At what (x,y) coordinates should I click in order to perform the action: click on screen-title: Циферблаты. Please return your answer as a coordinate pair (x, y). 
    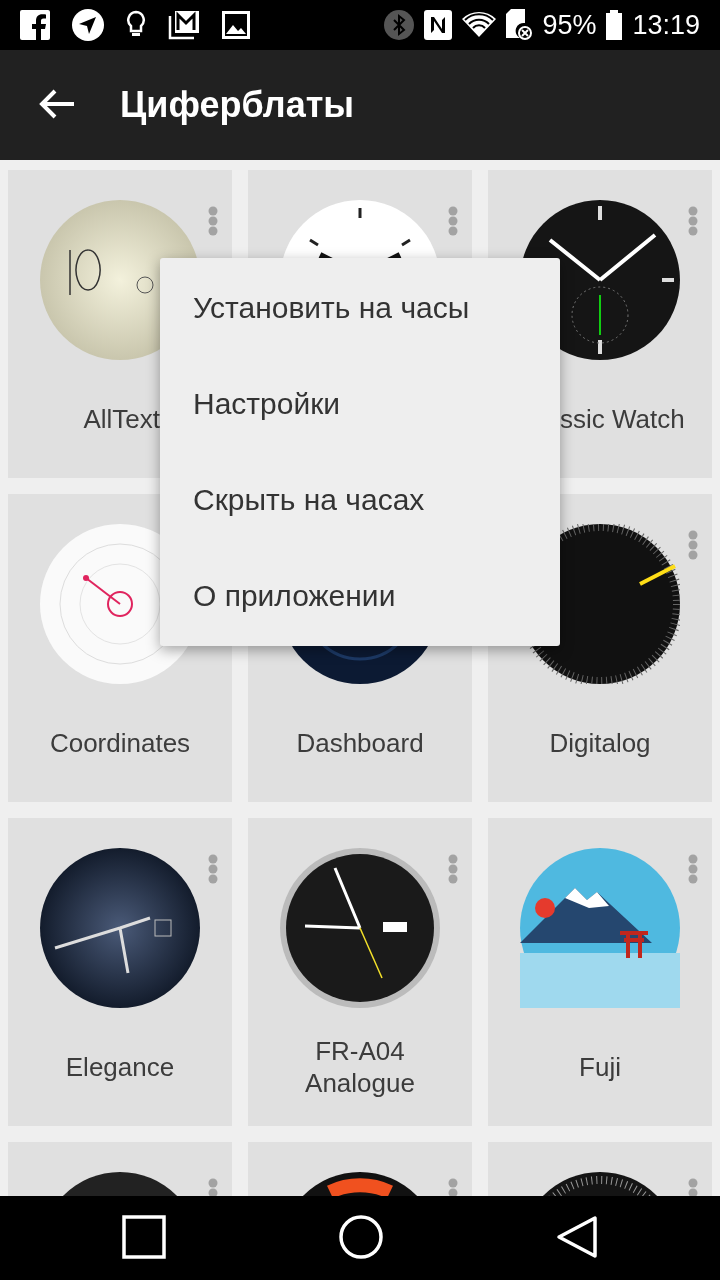
    Looking at the image, I should click on (237, 105).